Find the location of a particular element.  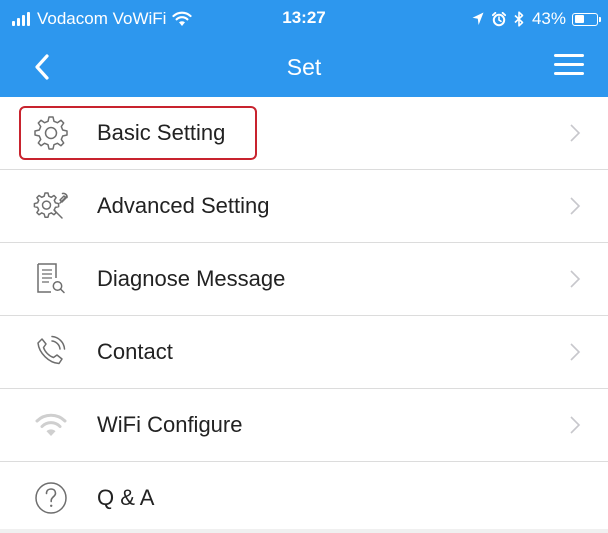

nav-bar: Set is located at coordinates (304, 67).